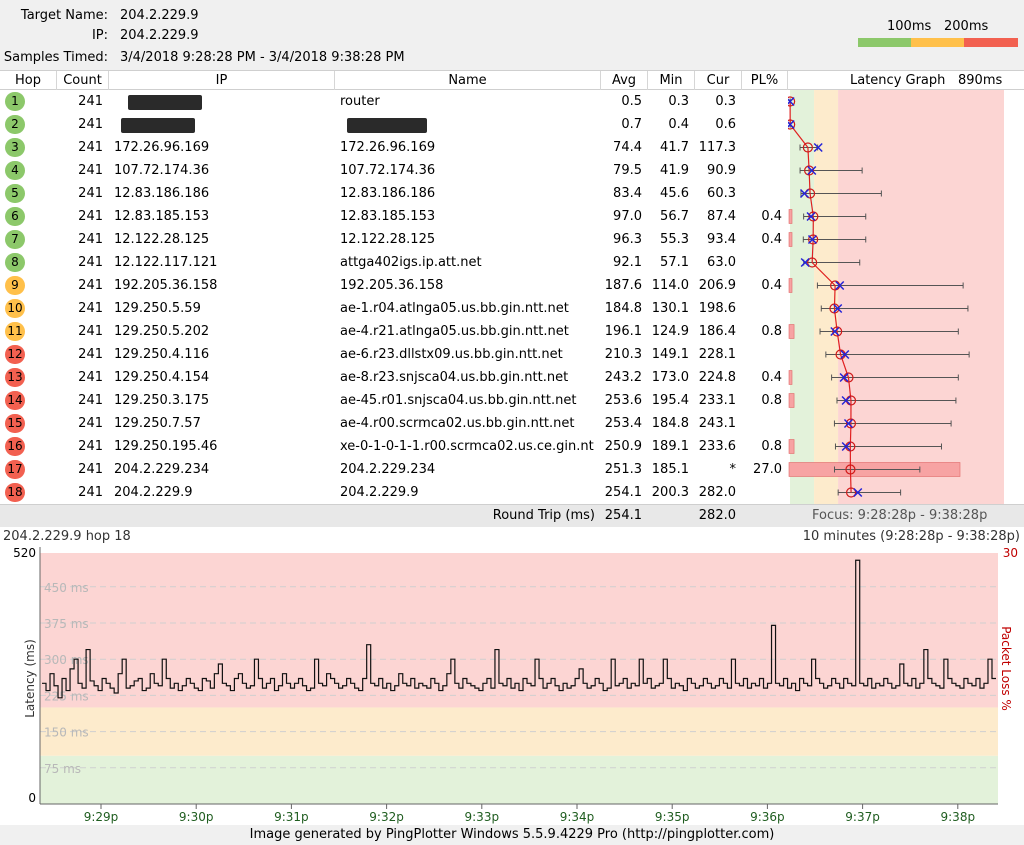 Image resolution: width=1024 pixels, height=845 pixels. Describe the element at coordinates (717, 308) in the screenshot. I see `cur-cell: 198.6` at that location.